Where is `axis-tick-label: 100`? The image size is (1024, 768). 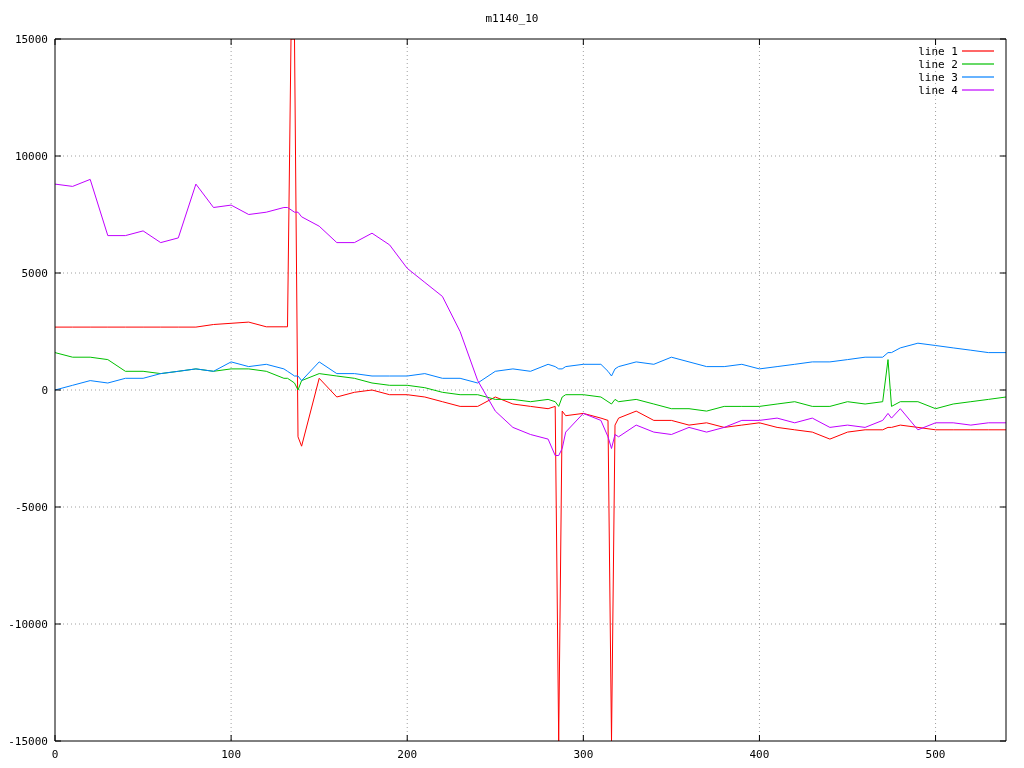 axis-tick-label: 100 is located at coordinates (231, 754).